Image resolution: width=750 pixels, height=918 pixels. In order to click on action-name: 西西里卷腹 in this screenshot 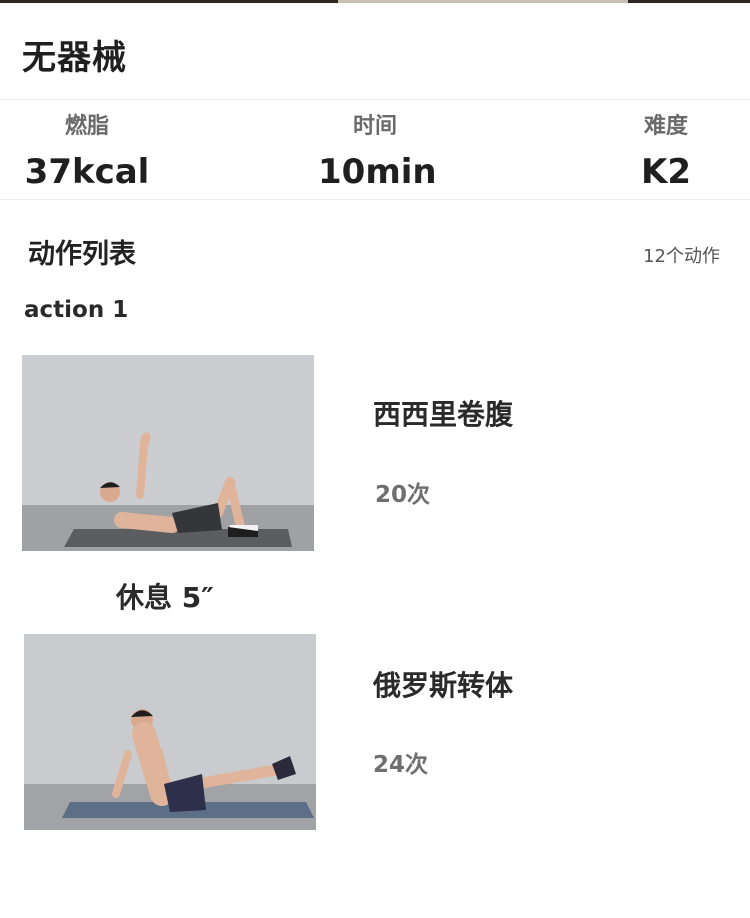, I will do `click(443, 414)`.